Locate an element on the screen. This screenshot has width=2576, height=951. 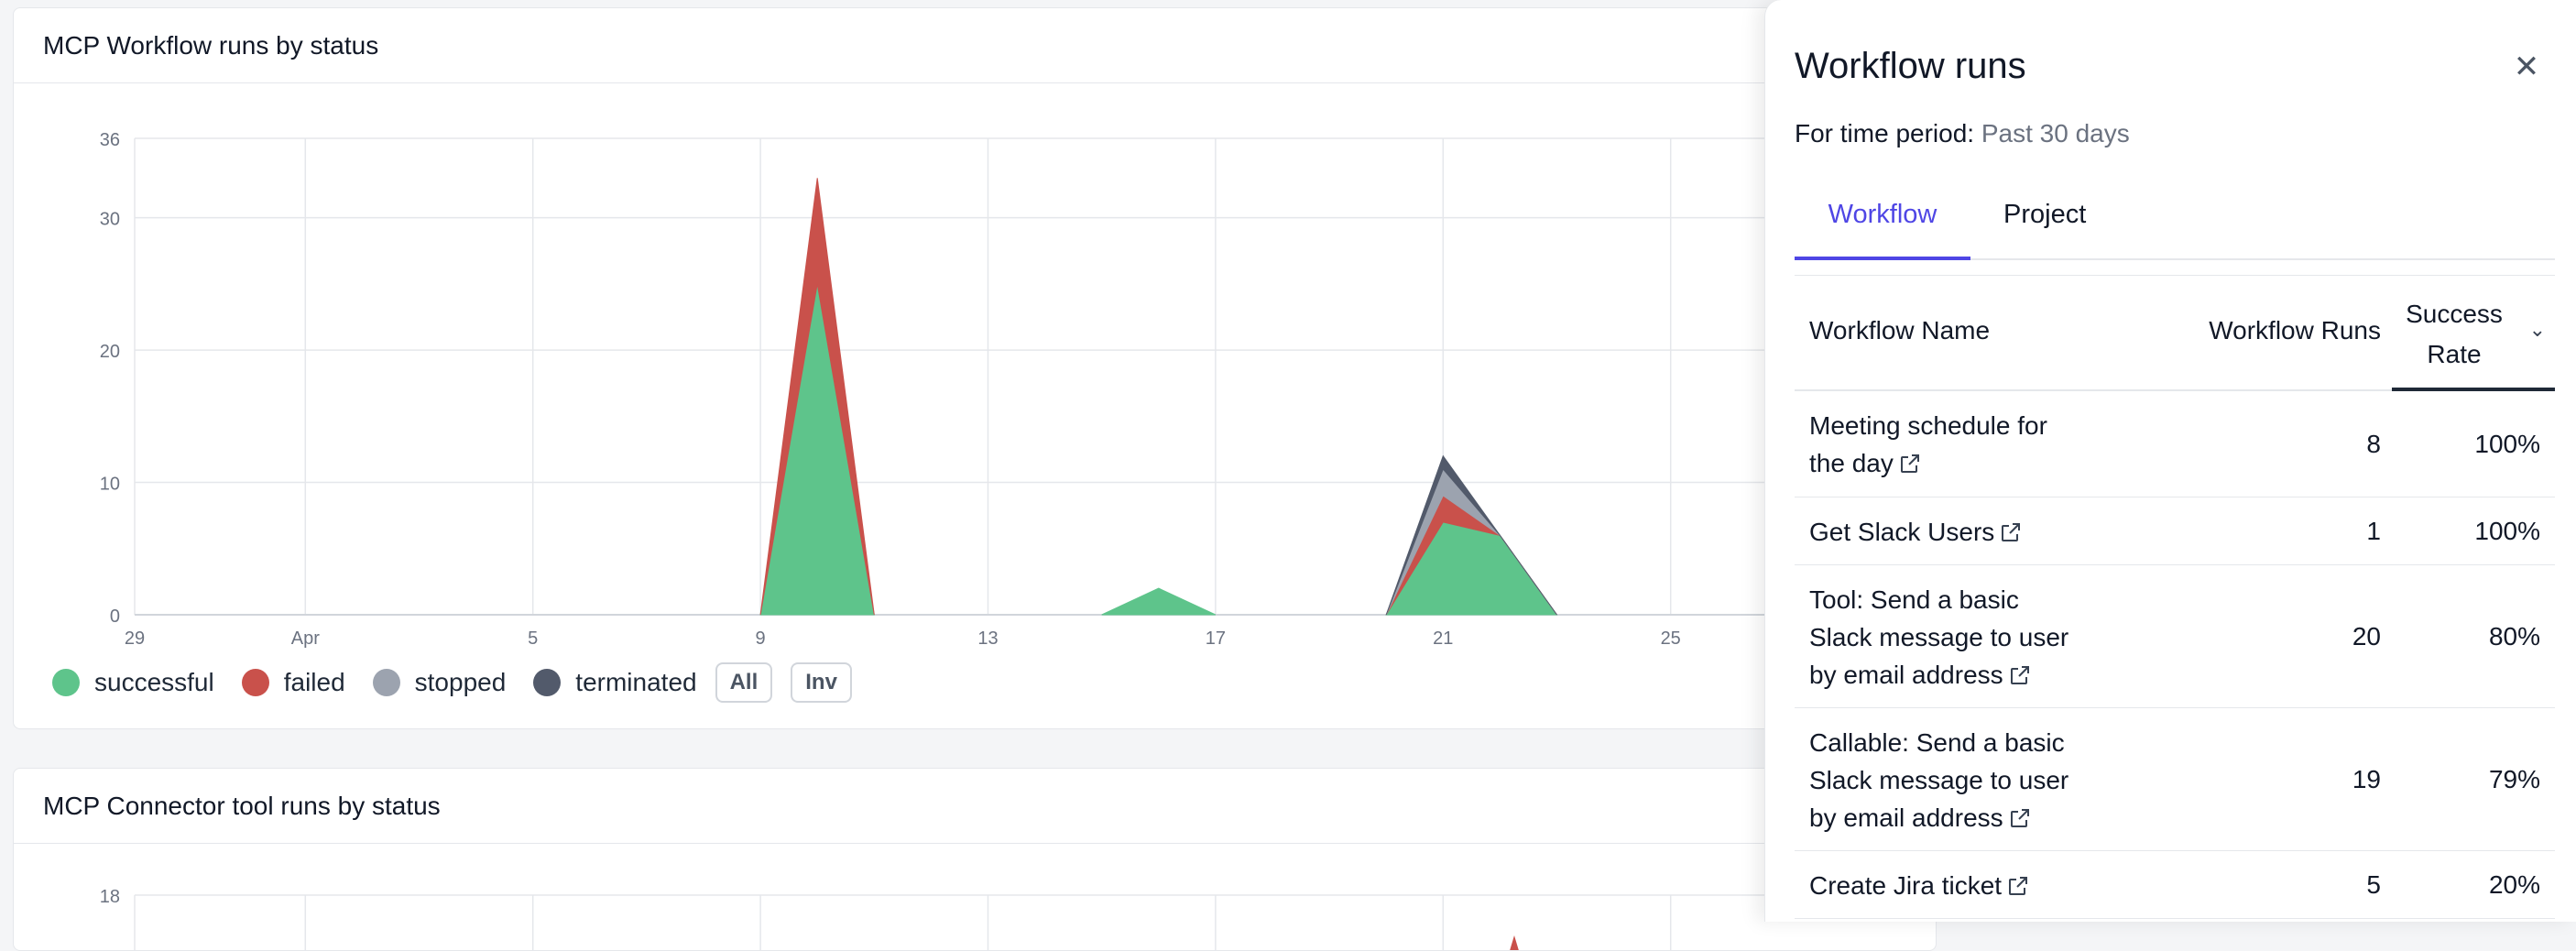
workflow-runs-cell: 20 is located at coordinates (2367, 636).